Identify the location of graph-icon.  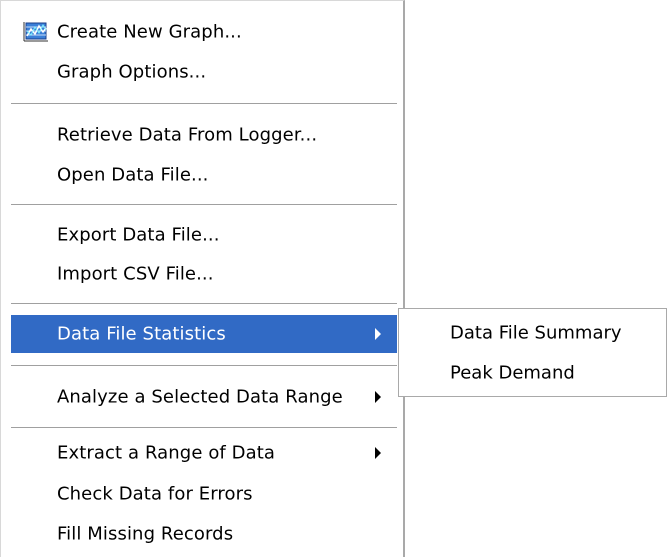
(35, 32).